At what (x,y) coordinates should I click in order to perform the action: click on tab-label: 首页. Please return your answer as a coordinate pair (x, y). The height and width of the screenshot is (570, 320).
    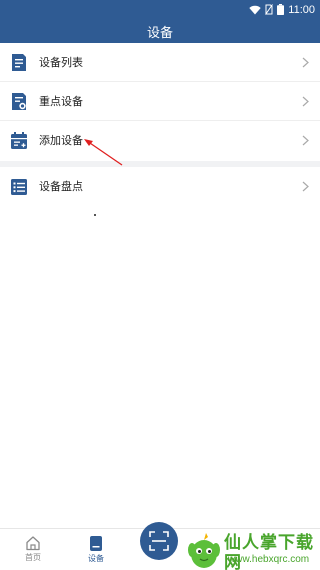
    Looking at the image, I should click on (33, 557).